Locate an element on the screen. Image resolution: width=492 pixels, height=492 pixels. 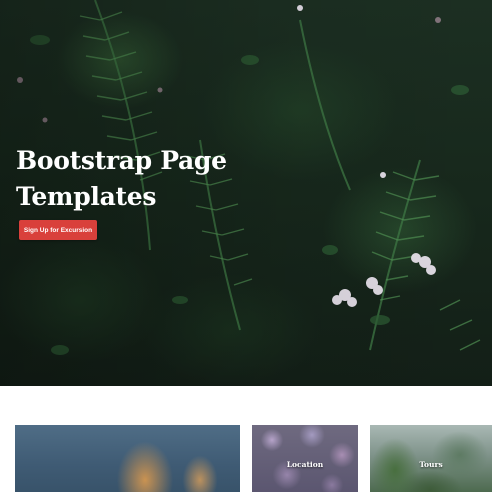
card-location: Location is located at coordinates (305, 458).